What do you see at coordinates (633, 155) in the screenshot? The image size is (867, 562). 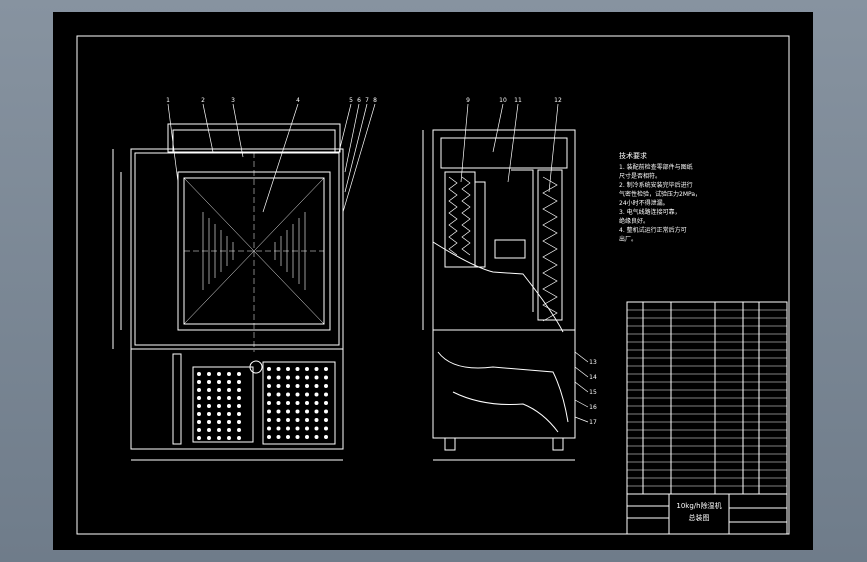 I see `tech-requirements-title: 技术要求` at bounding box center [633, 155].